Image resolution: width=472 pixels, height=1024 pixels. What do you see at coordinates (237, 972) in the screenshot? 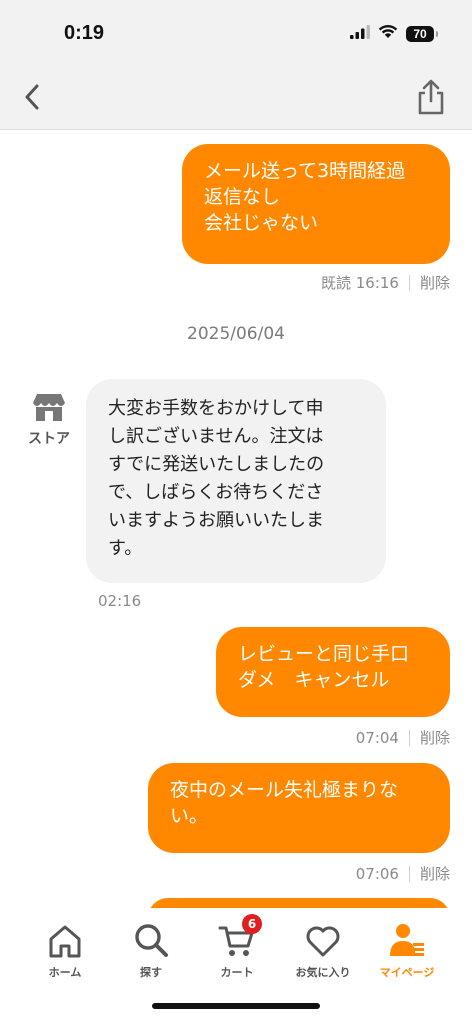
I see `tab-label: カート` at bounding box center [237, 972].